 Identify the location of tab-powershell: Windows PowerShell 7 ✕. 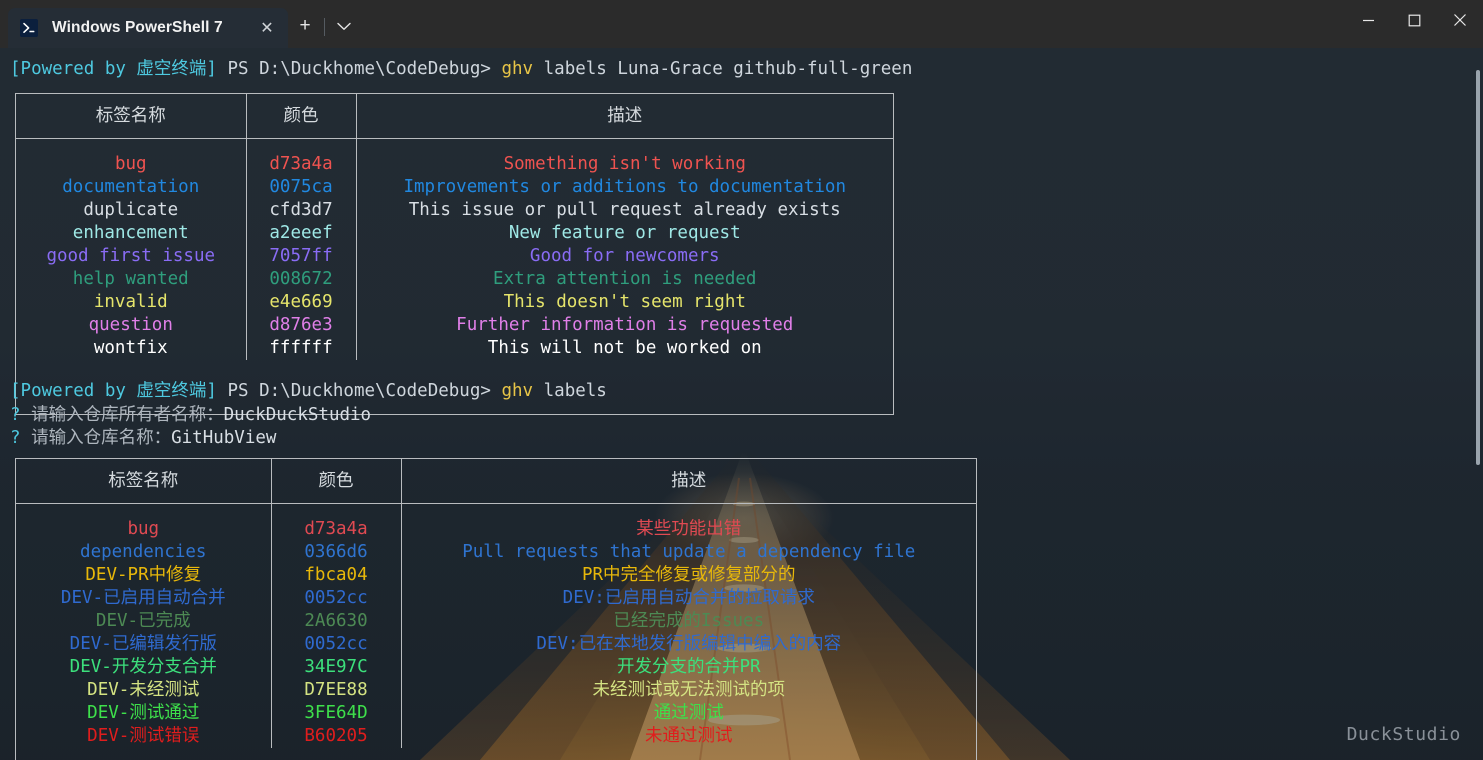
(148, 28).